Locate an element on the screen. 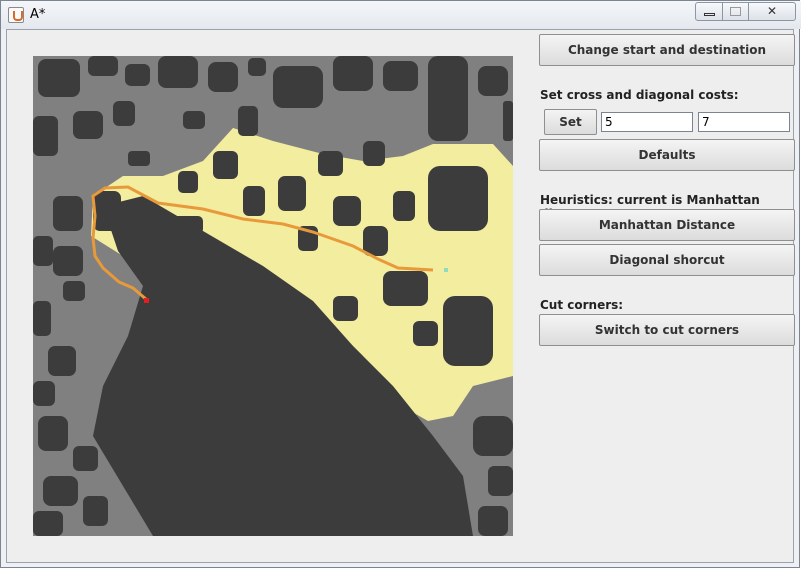 Image resolution: width=802 pixels, height=572 pixels. goal-marker is located at coordinates (446, 270).